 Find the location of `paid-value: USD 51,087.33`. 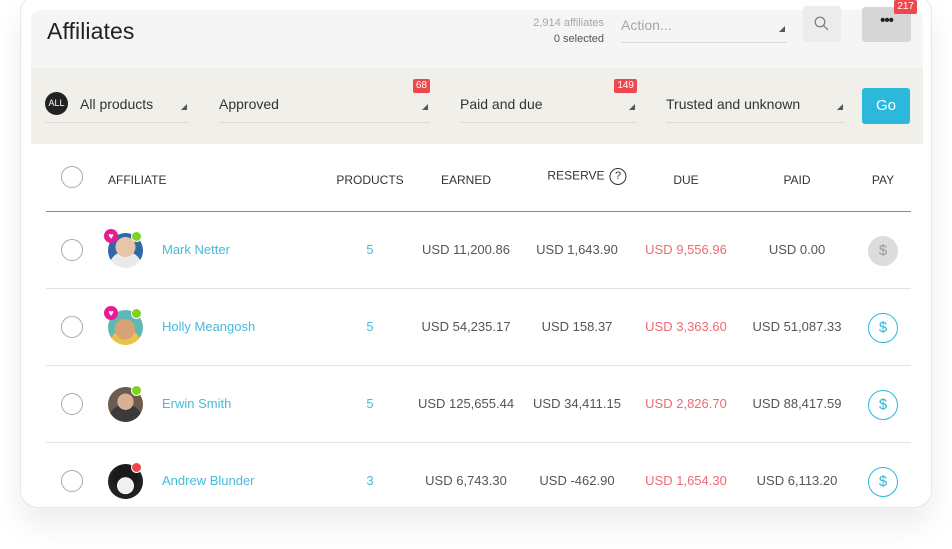

paid-value: USD 51,087.33 is located at coordinates (797, 326).